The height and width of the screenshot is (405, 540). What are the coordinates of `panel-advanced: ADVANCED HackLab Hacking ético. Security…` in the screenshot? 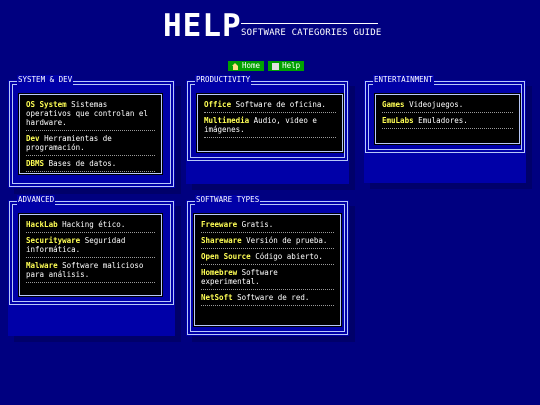 It's located at (91, 265).